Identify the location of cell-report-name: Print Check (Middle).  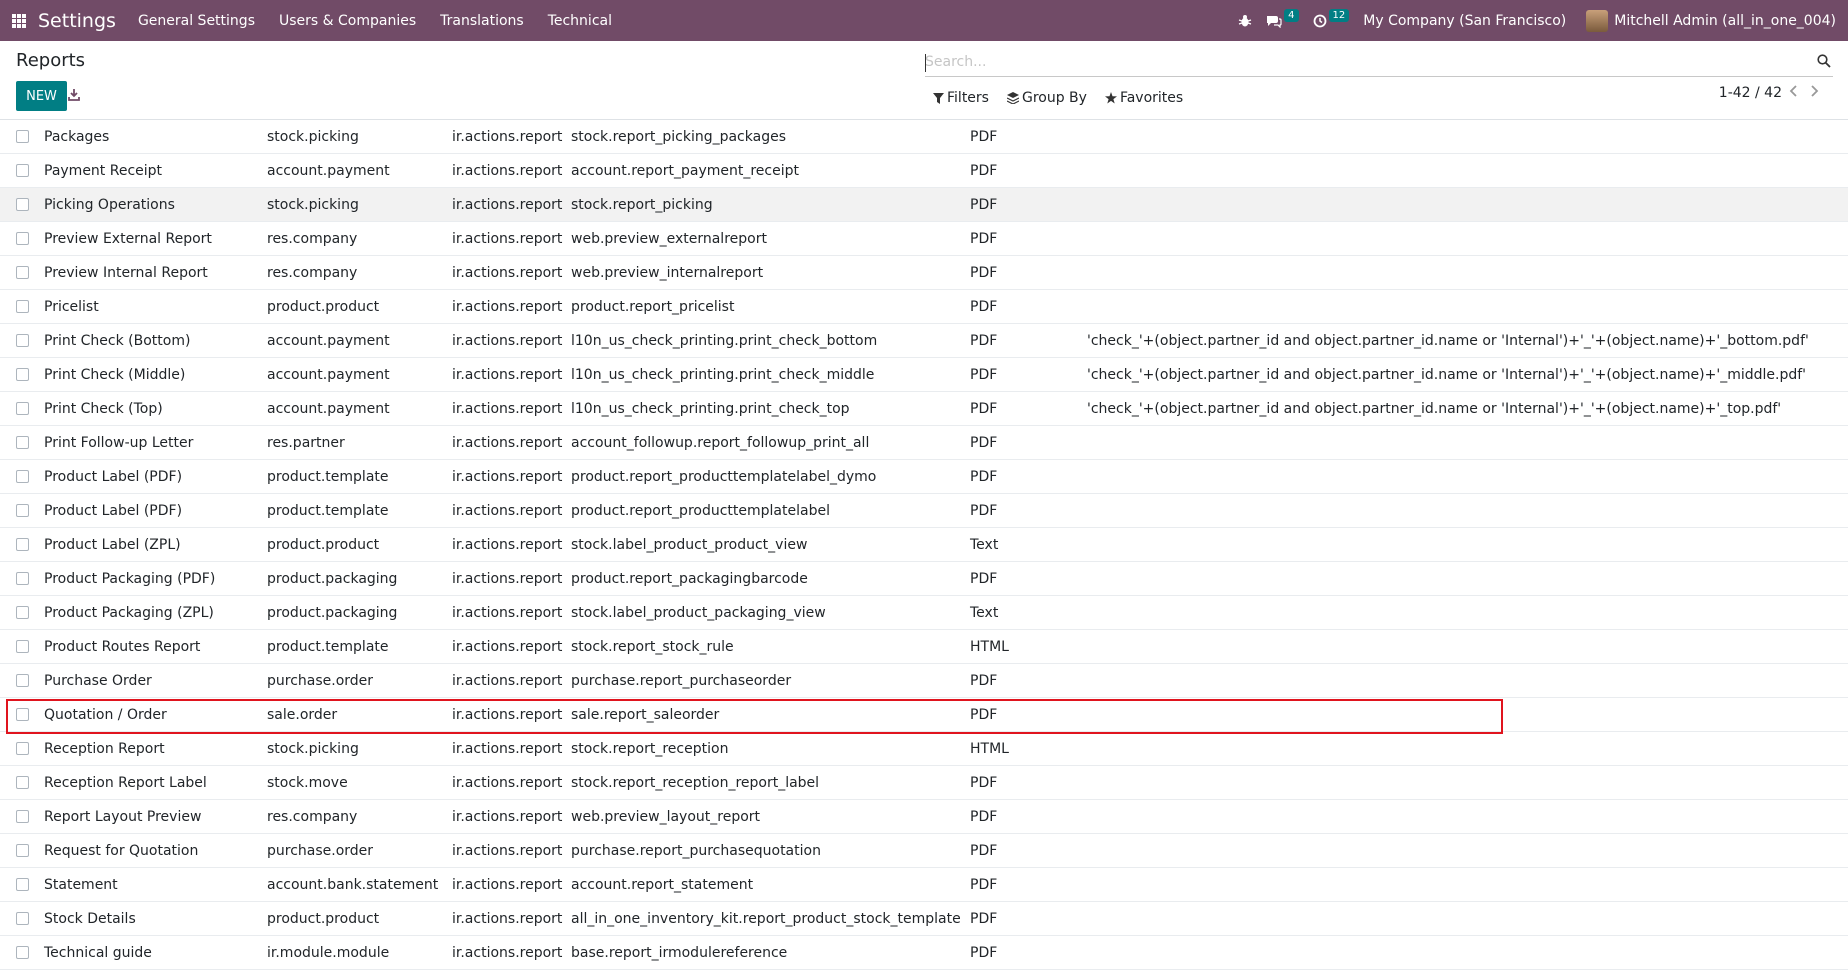
(115, 374).